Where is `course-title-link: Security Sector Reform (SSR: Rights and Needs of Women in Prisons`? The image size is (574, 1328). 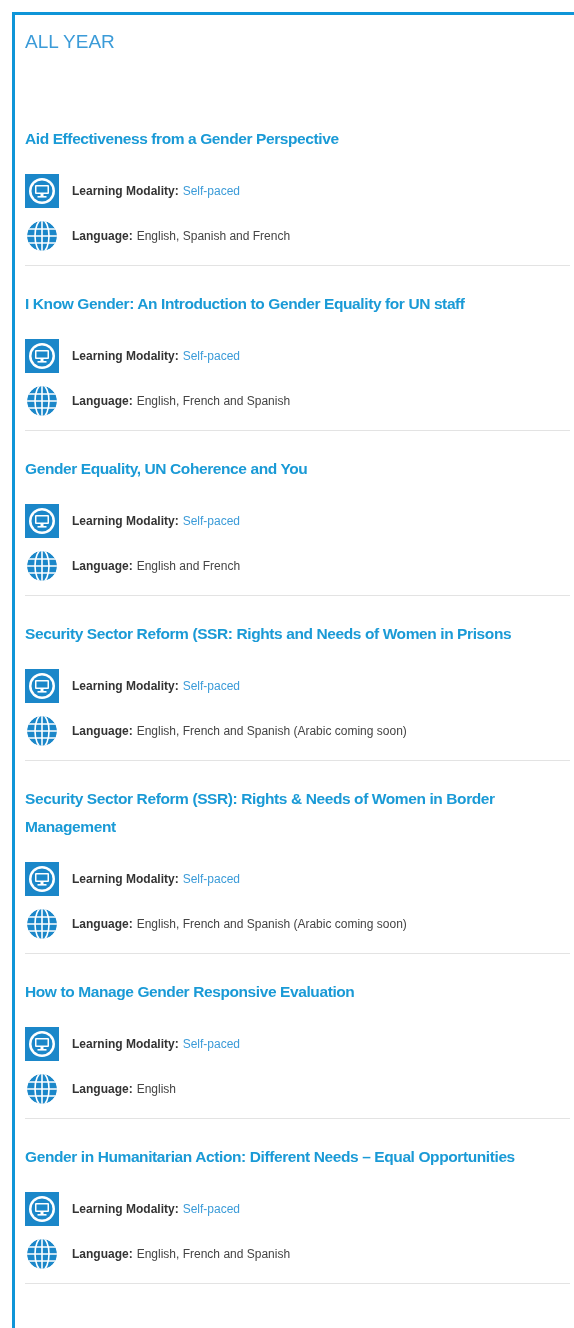
course-title-link: Security Sector Reform (SSR: Rights and Needs of Women in Prisons is located at coordinates (297, 634).